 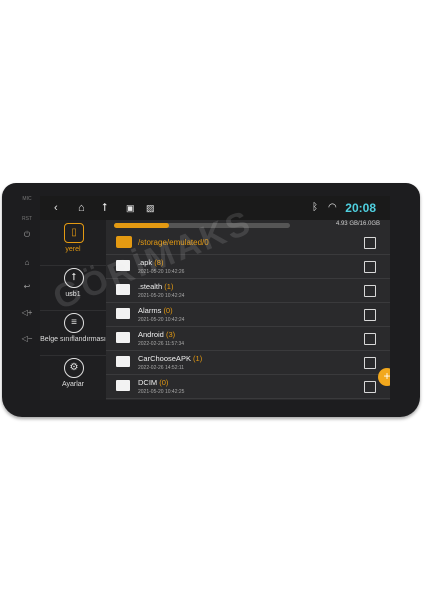 What do you see at coordinates (161, 272) in the screenshot?
I see `file-date: 2021-05-20 10:42:26` at bounding box center [161, 272].